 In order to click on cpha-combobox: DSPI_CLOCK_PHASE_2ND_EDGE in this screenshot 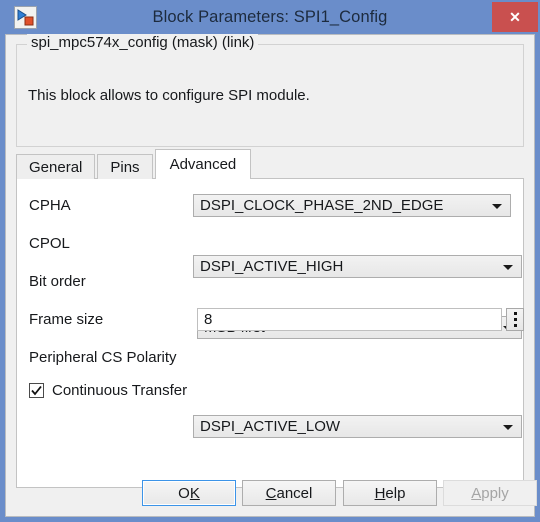, I will do `click(352, 205)`.